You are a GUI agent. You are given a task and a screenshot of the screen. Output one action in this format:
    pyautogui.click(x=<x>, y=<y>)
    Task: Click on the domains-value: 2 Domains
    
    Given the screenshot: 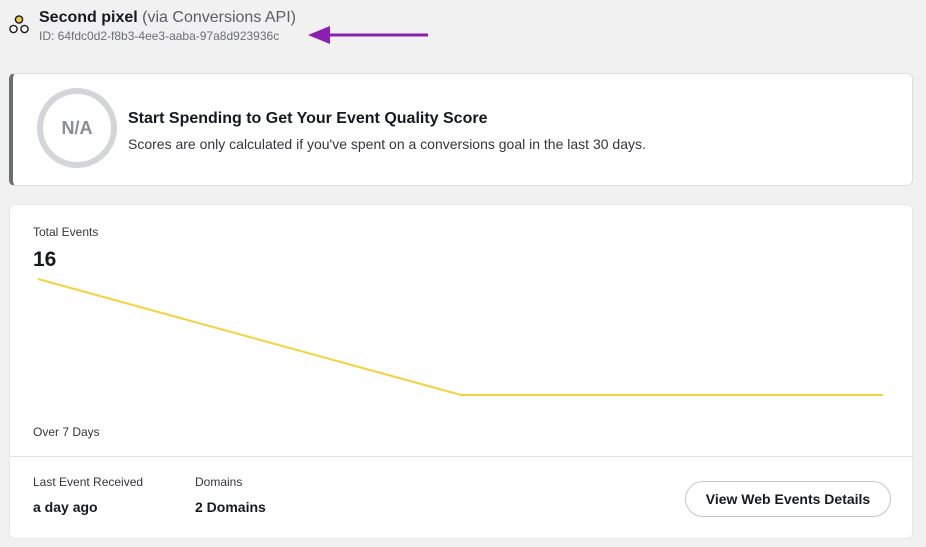 What is the action you would take?
    pyautogui.click(x=230, y=507)
    